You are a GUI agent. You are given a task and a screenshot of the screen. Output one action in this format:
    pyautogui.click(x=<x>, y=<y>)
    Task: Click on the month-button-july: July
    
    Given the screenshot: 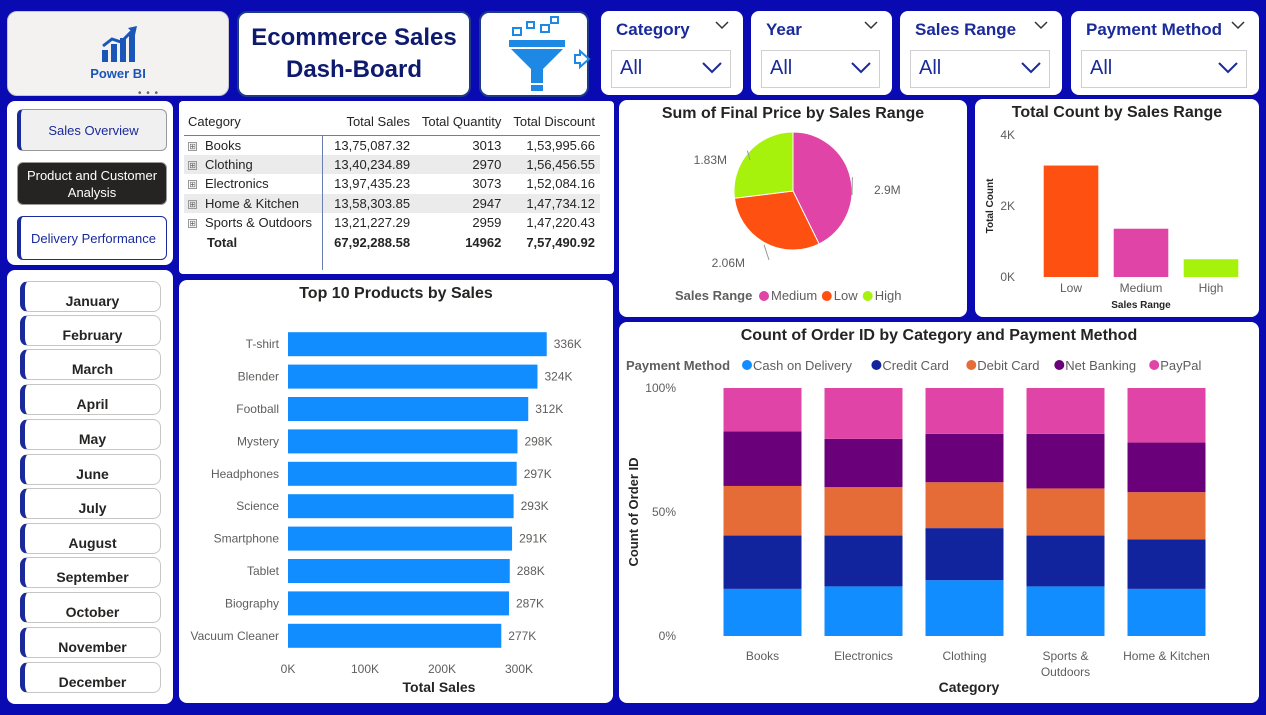 What is the action you would take?
    pyautogui.click(x=90, y=503)
    